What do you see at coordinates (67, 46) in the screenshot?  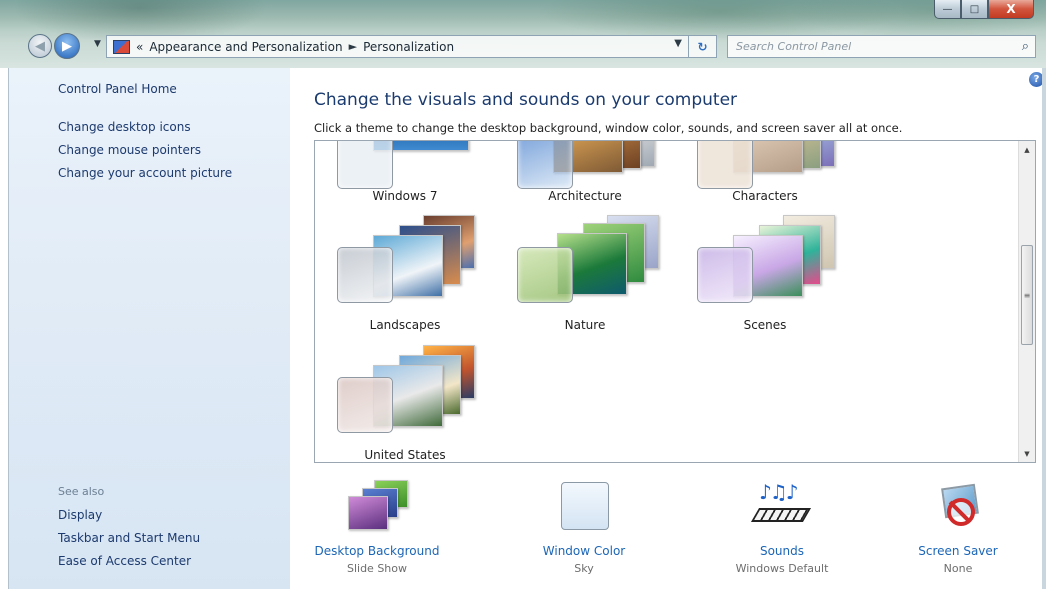 I see `forward-button: ▶` at bounding box center [67, 46].